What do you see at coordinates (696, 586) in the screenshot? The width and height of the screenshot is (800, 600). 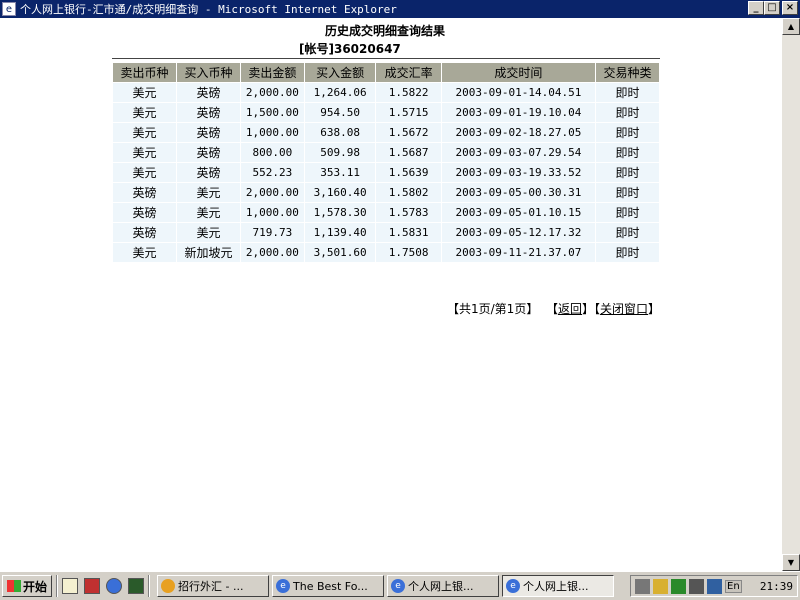 I see `printer-icon` at bounding box center [696, 586].